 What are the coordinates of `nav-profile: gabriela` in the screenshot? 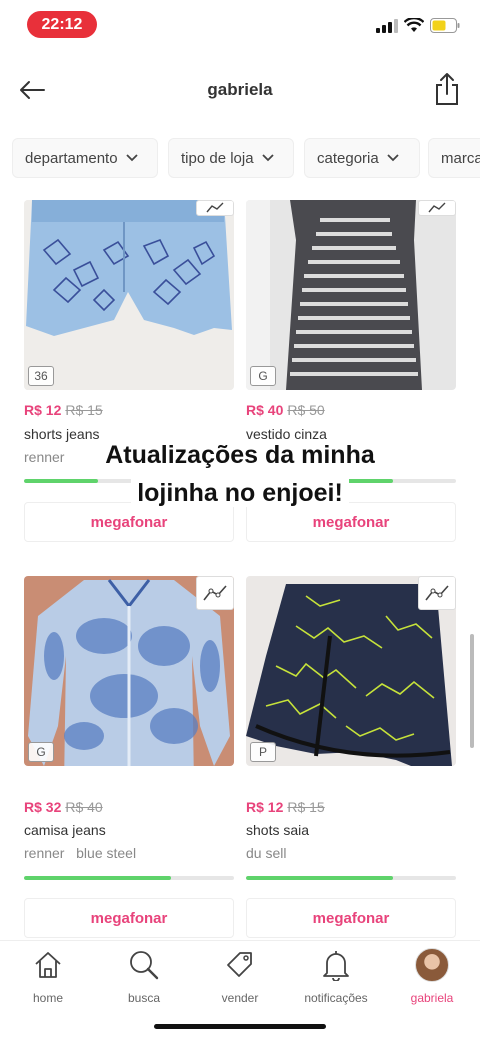 It's located at (432, 976).